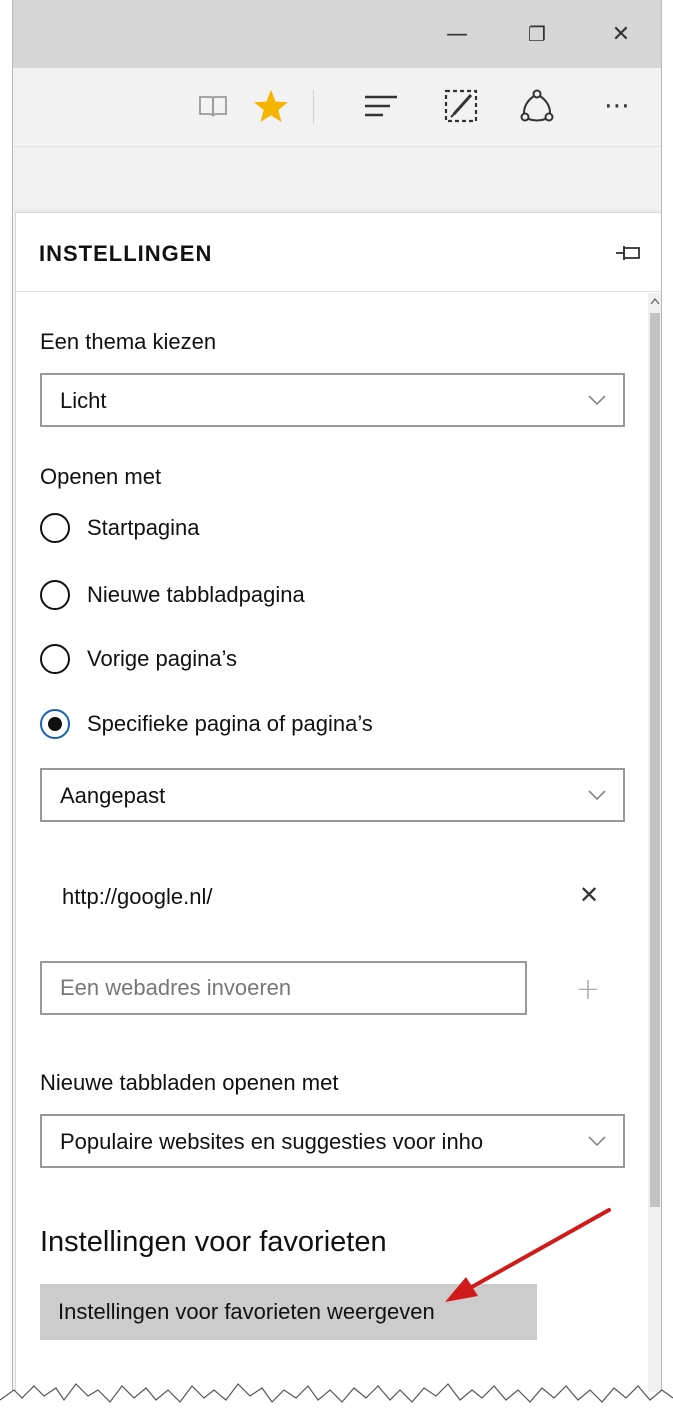 Image resolution: width=673 pixels, height=1412 pixels. I want to click on web-note-button, so click(461, 106).